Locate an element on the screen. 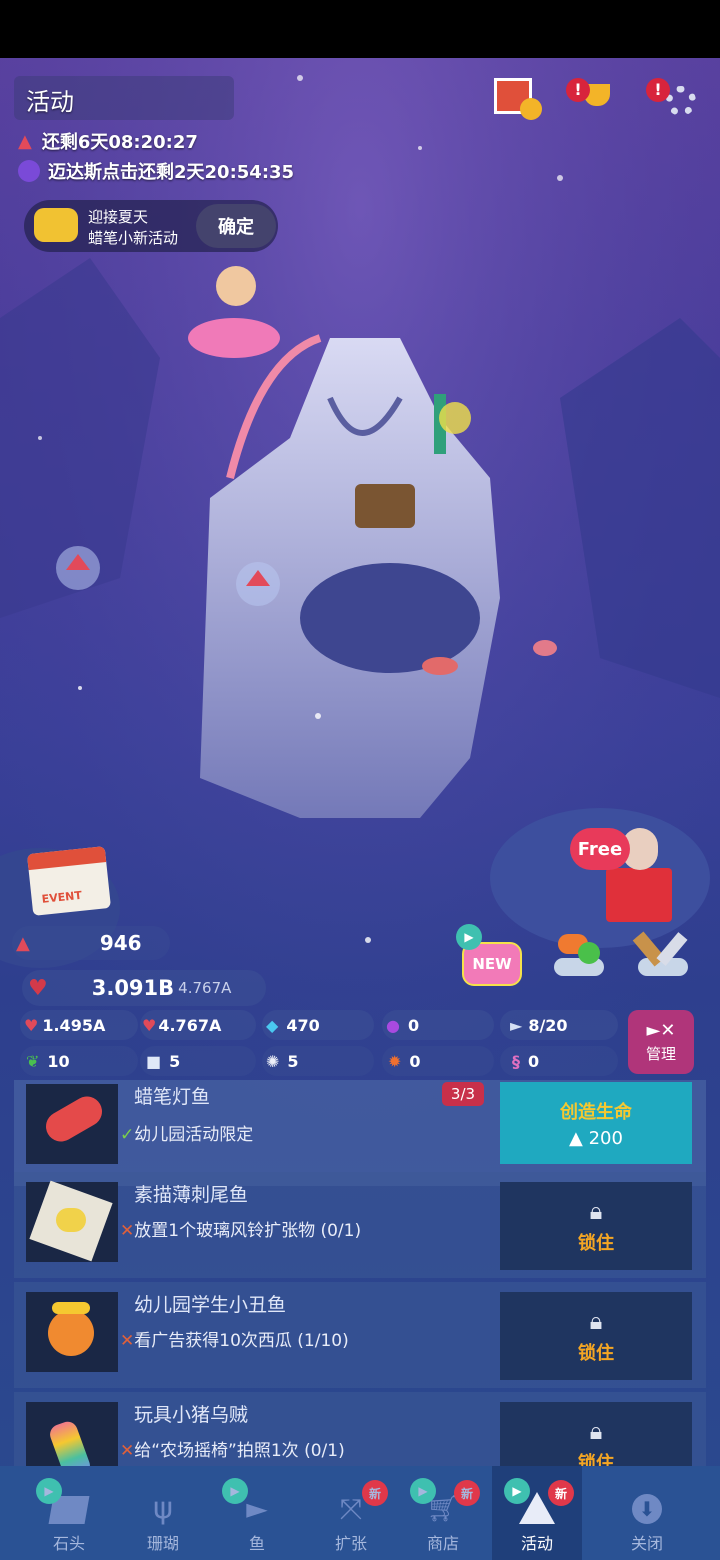  trophy-icon: ! is located at coordinates (591, 100).